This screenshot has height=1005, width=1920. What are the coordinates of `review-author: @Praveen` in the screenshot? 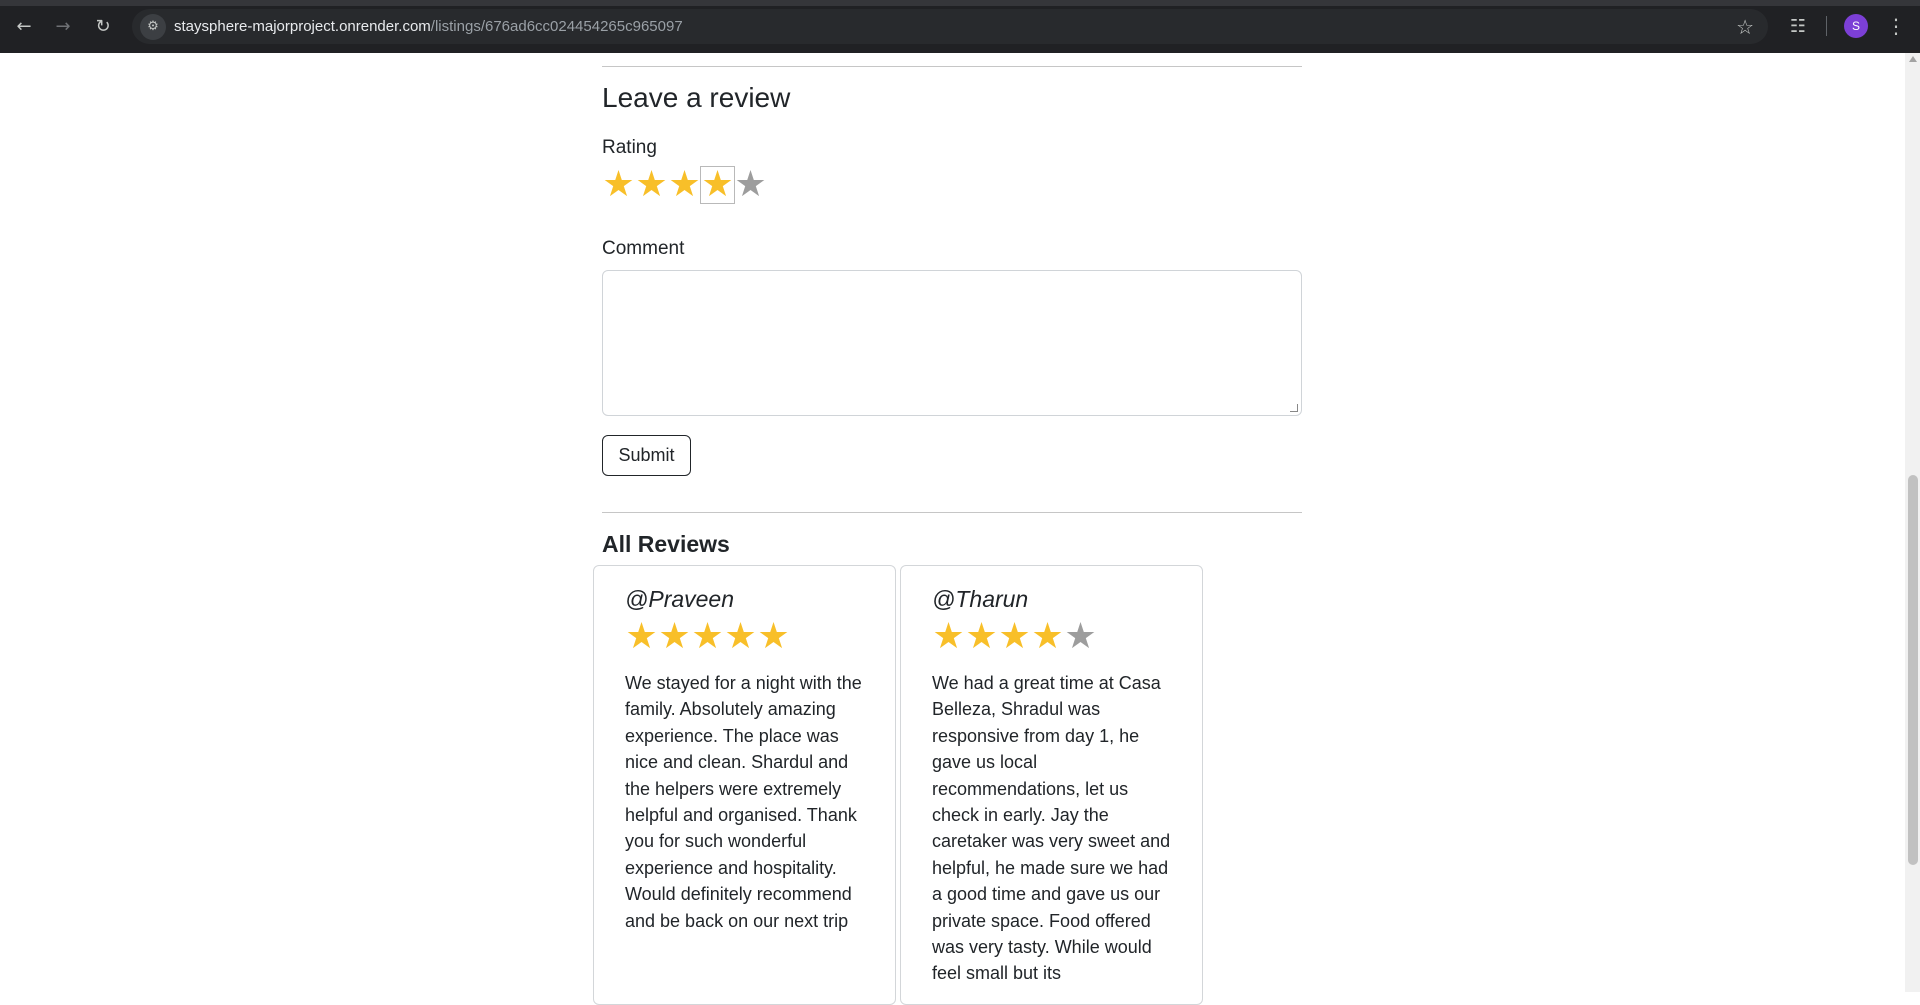 It's located at (680, 599).